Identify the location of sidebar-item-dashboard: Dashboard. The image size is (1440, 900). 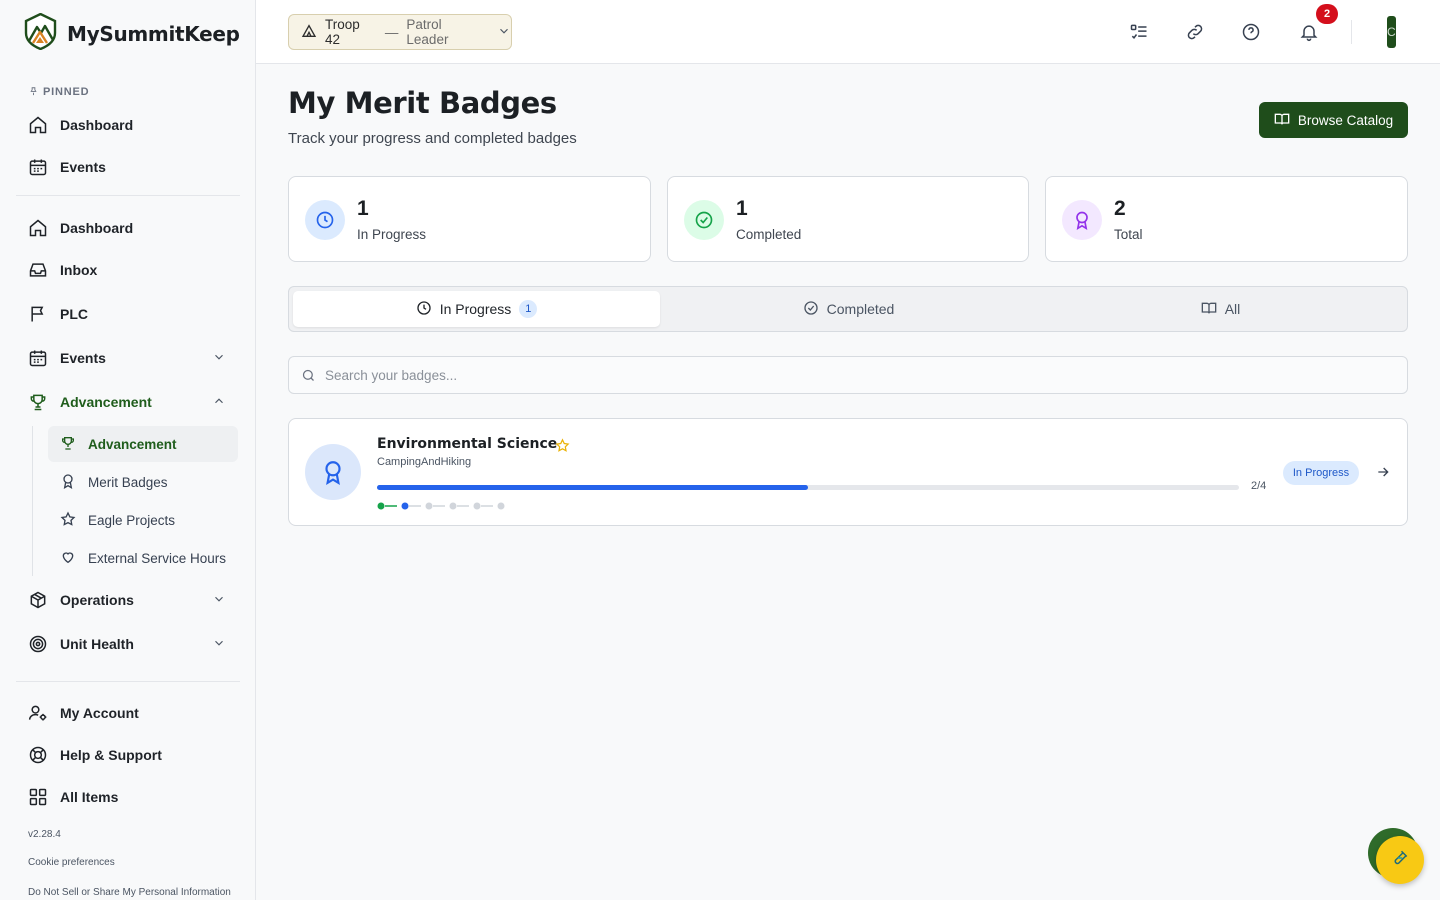
(128, 228).